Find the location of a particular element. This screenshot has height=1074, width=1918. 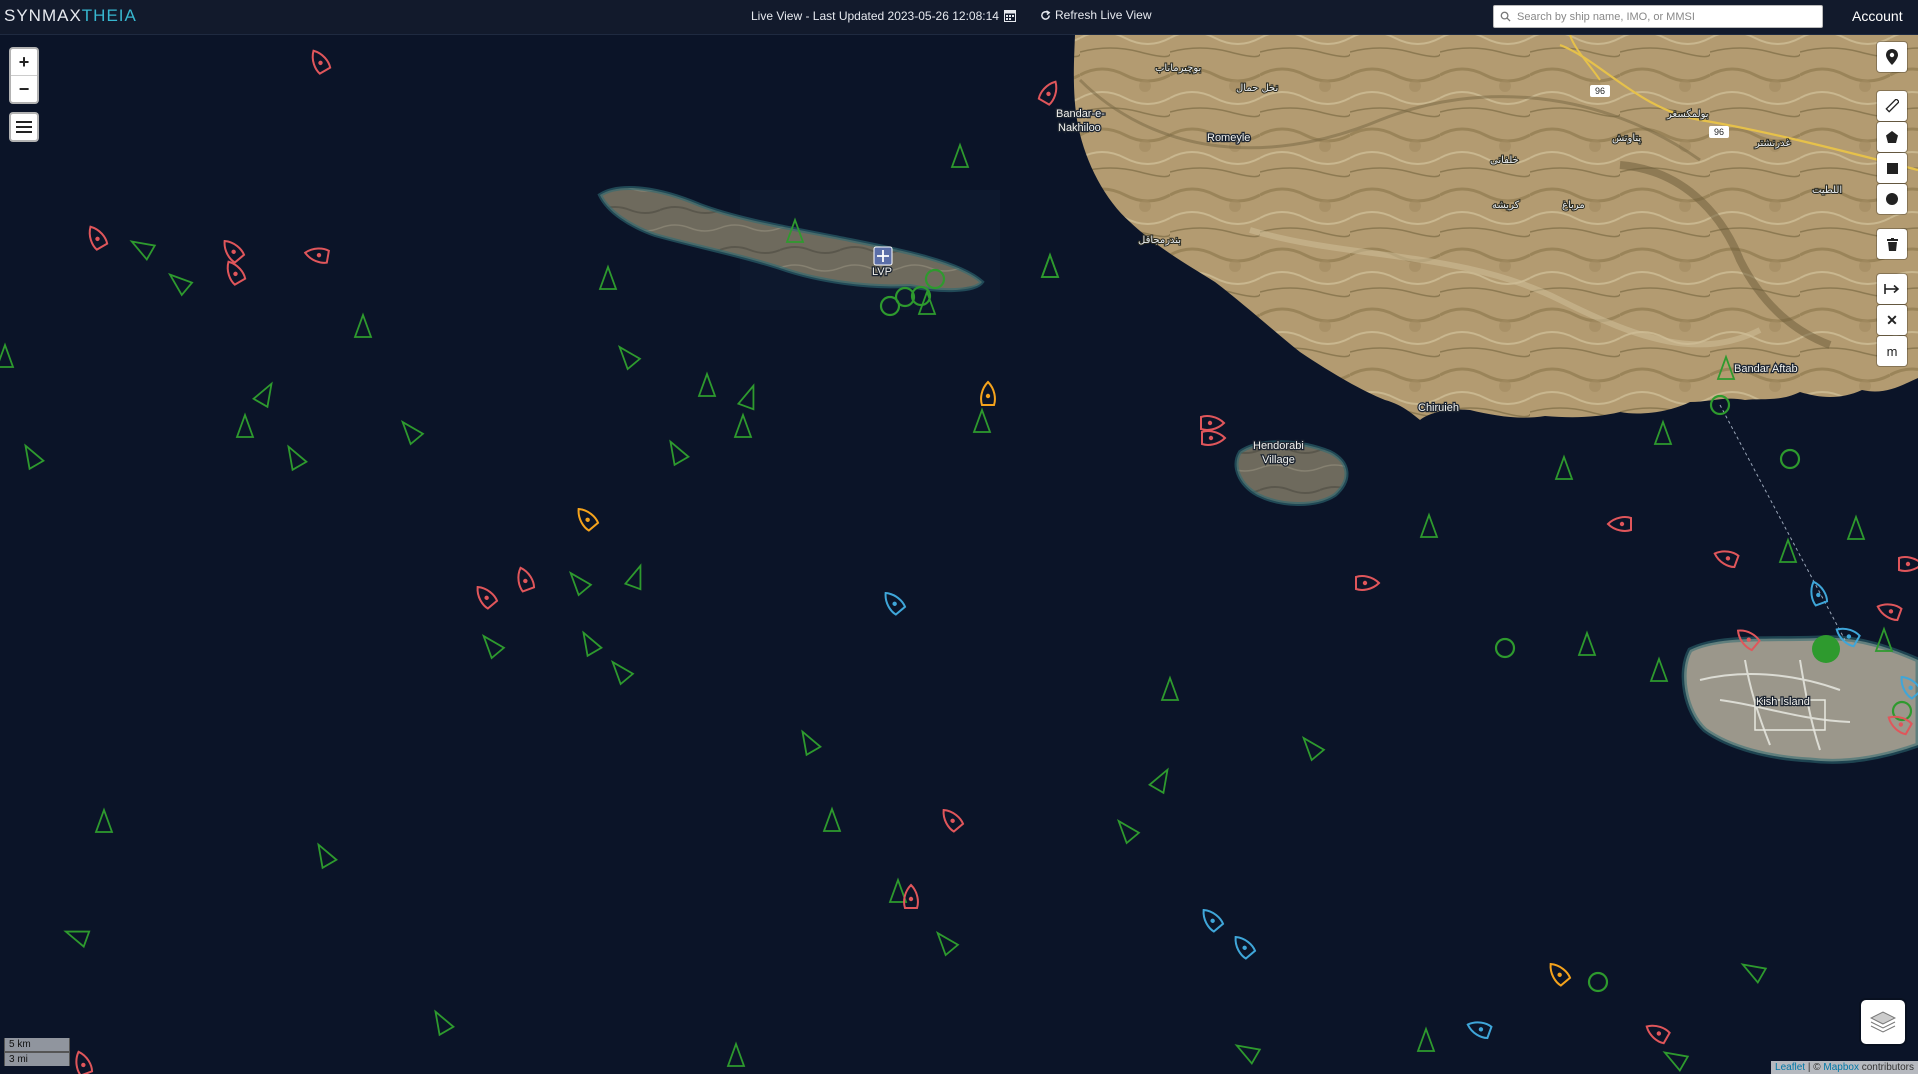

rectangle-icon is located at coordinates (1892, 168).